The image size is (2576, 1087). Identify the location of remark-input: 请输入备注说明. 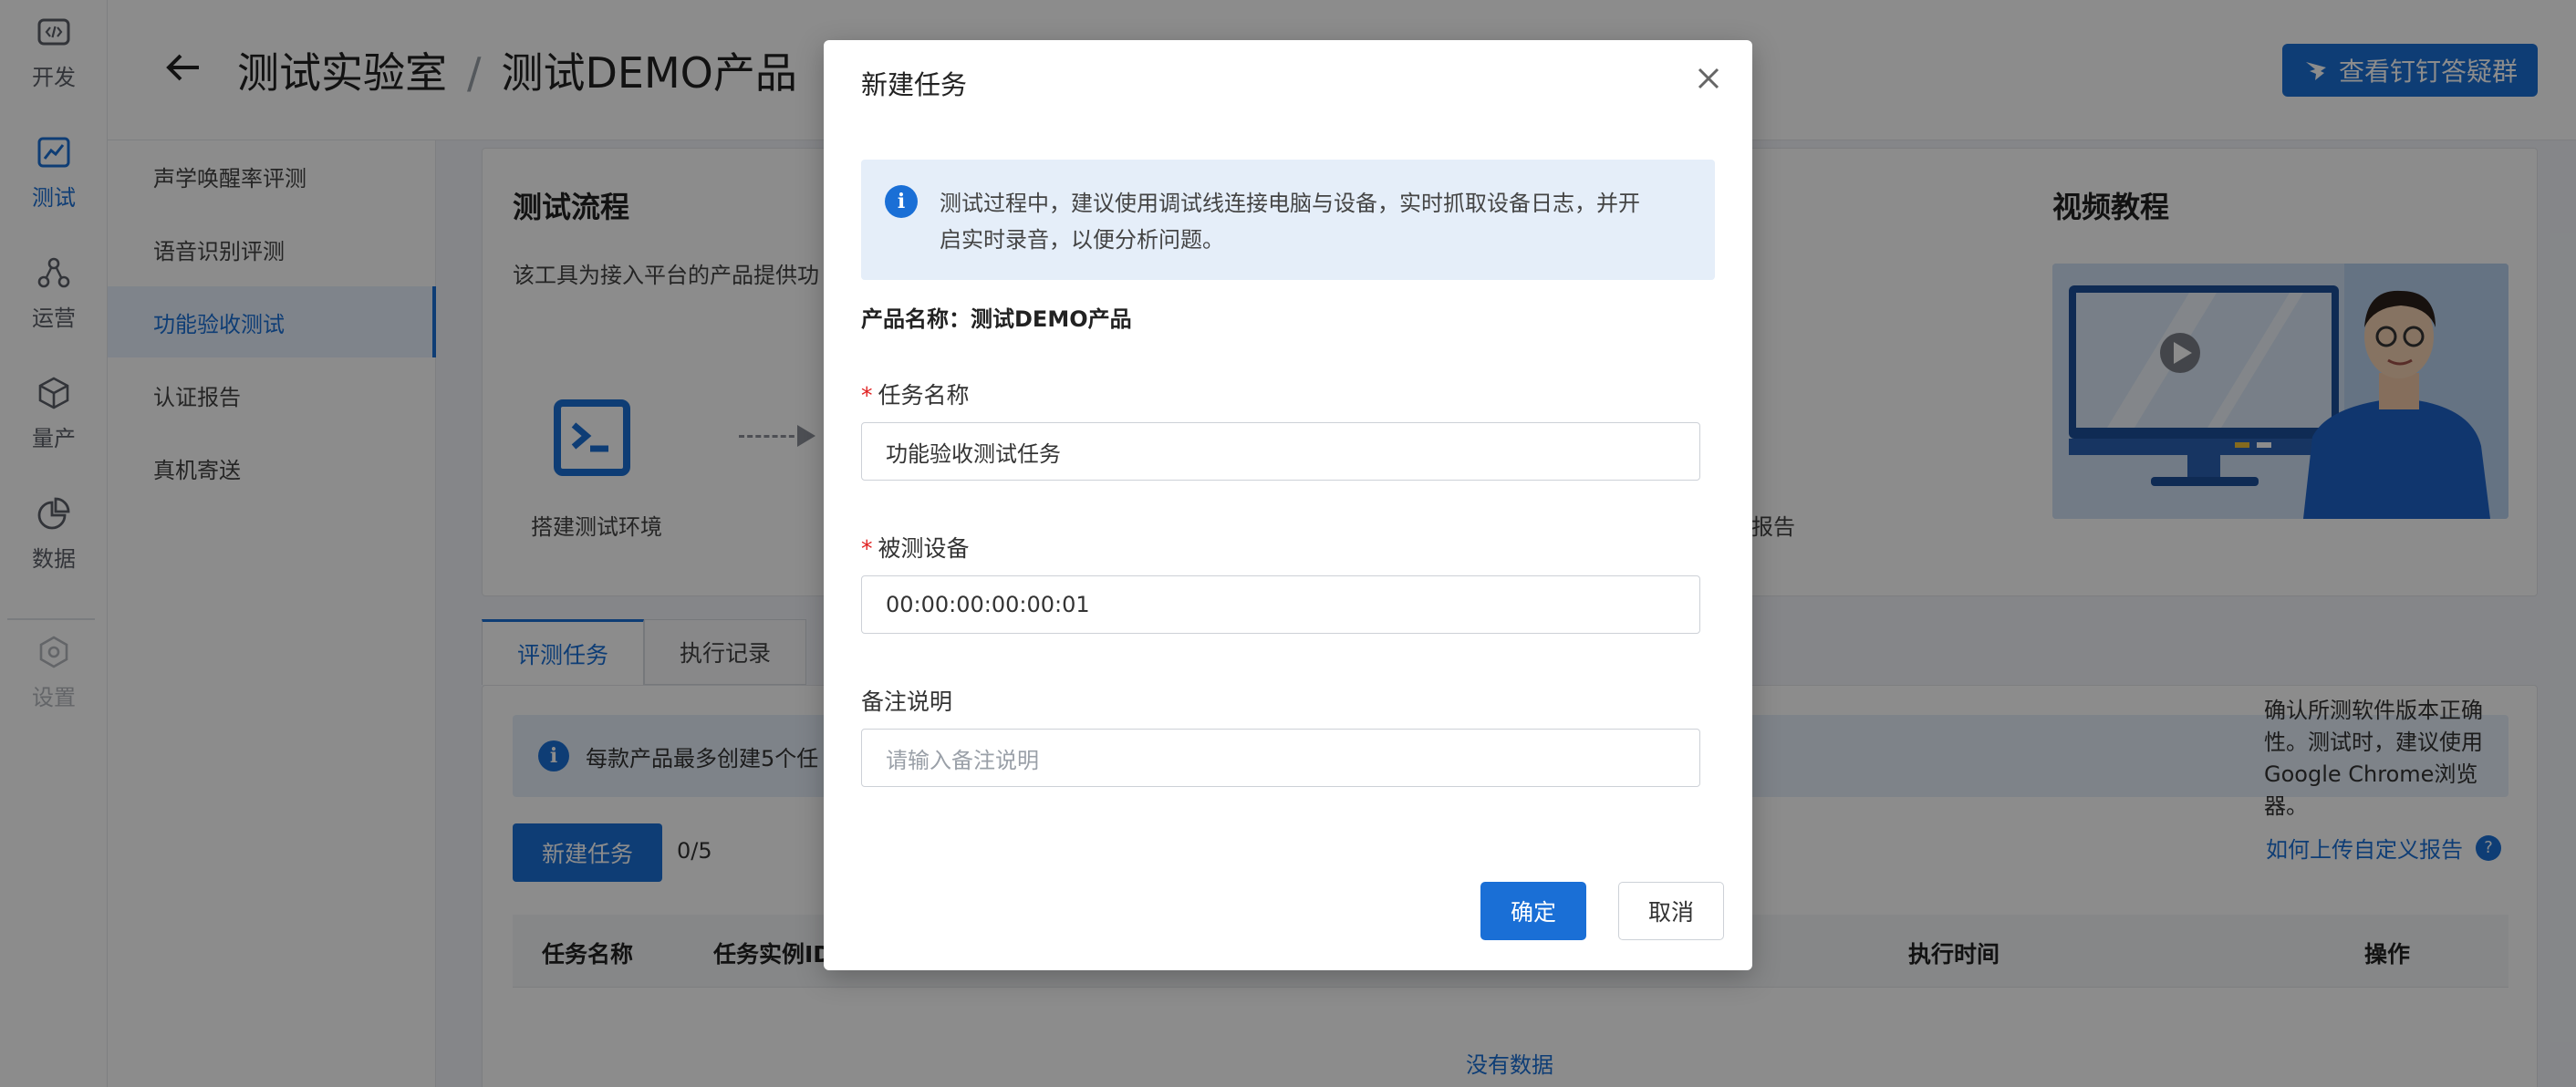
(1280, 758).